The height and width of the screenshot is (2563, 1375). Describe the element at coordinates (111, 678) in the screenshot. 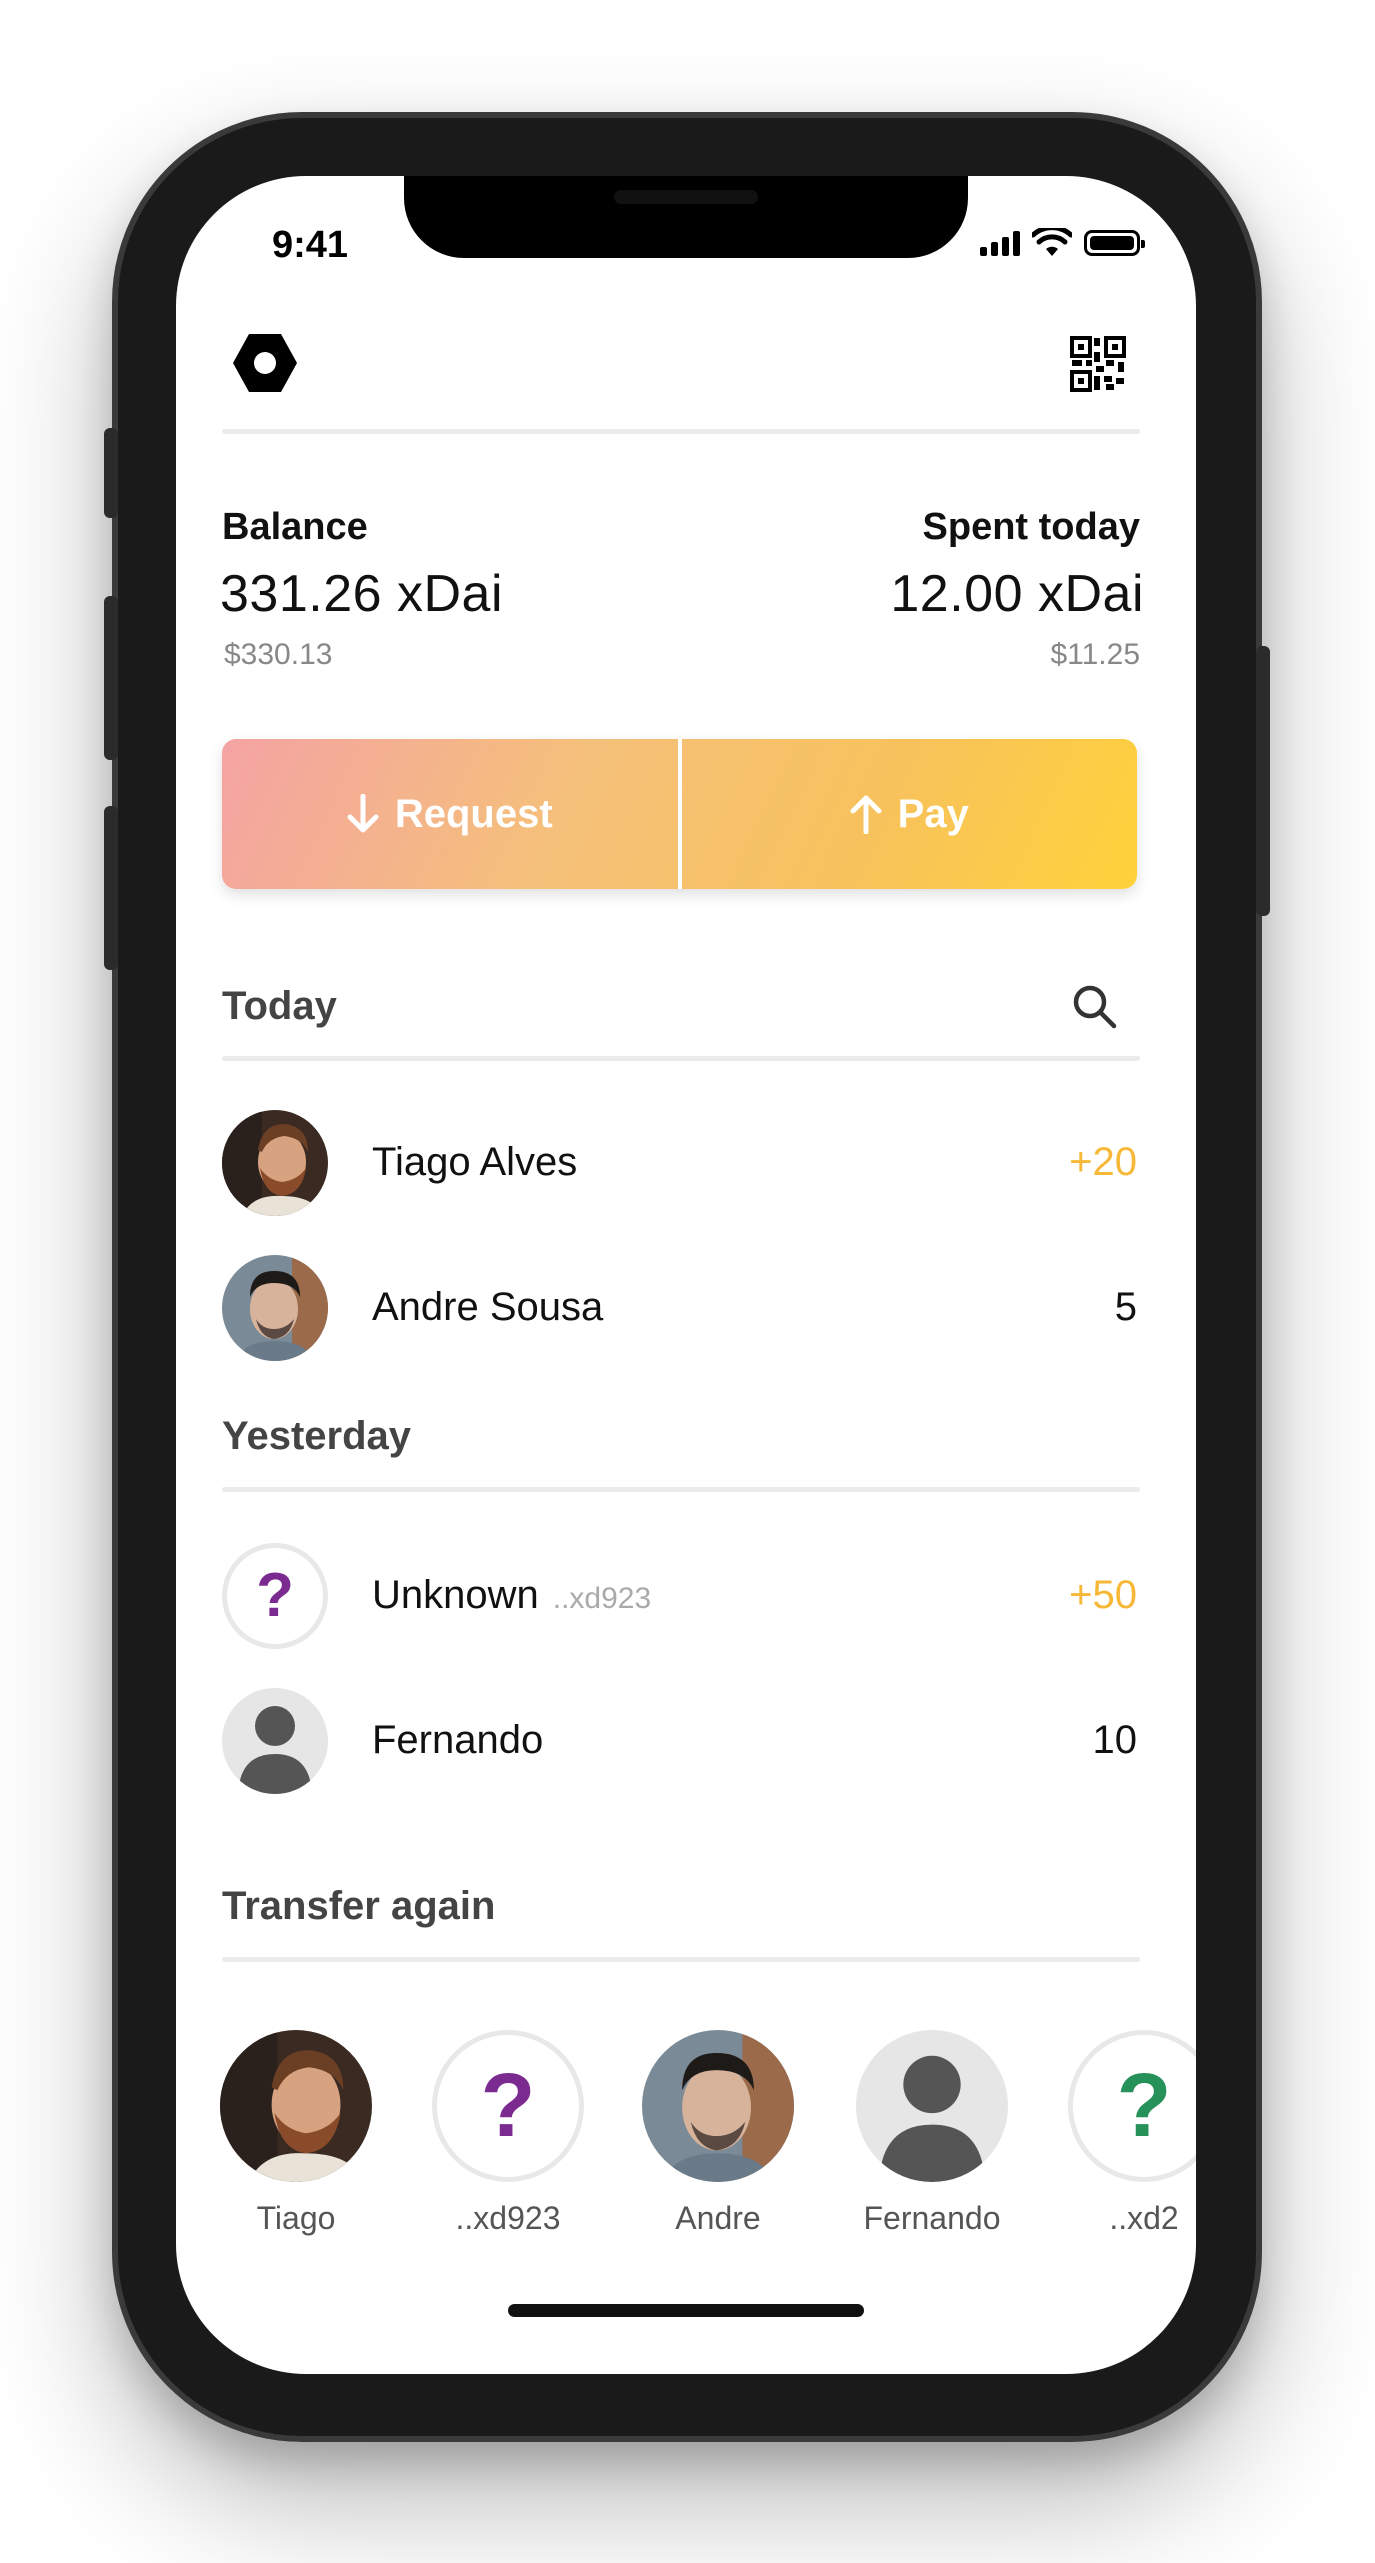

I see `volume-up-button` at that location.